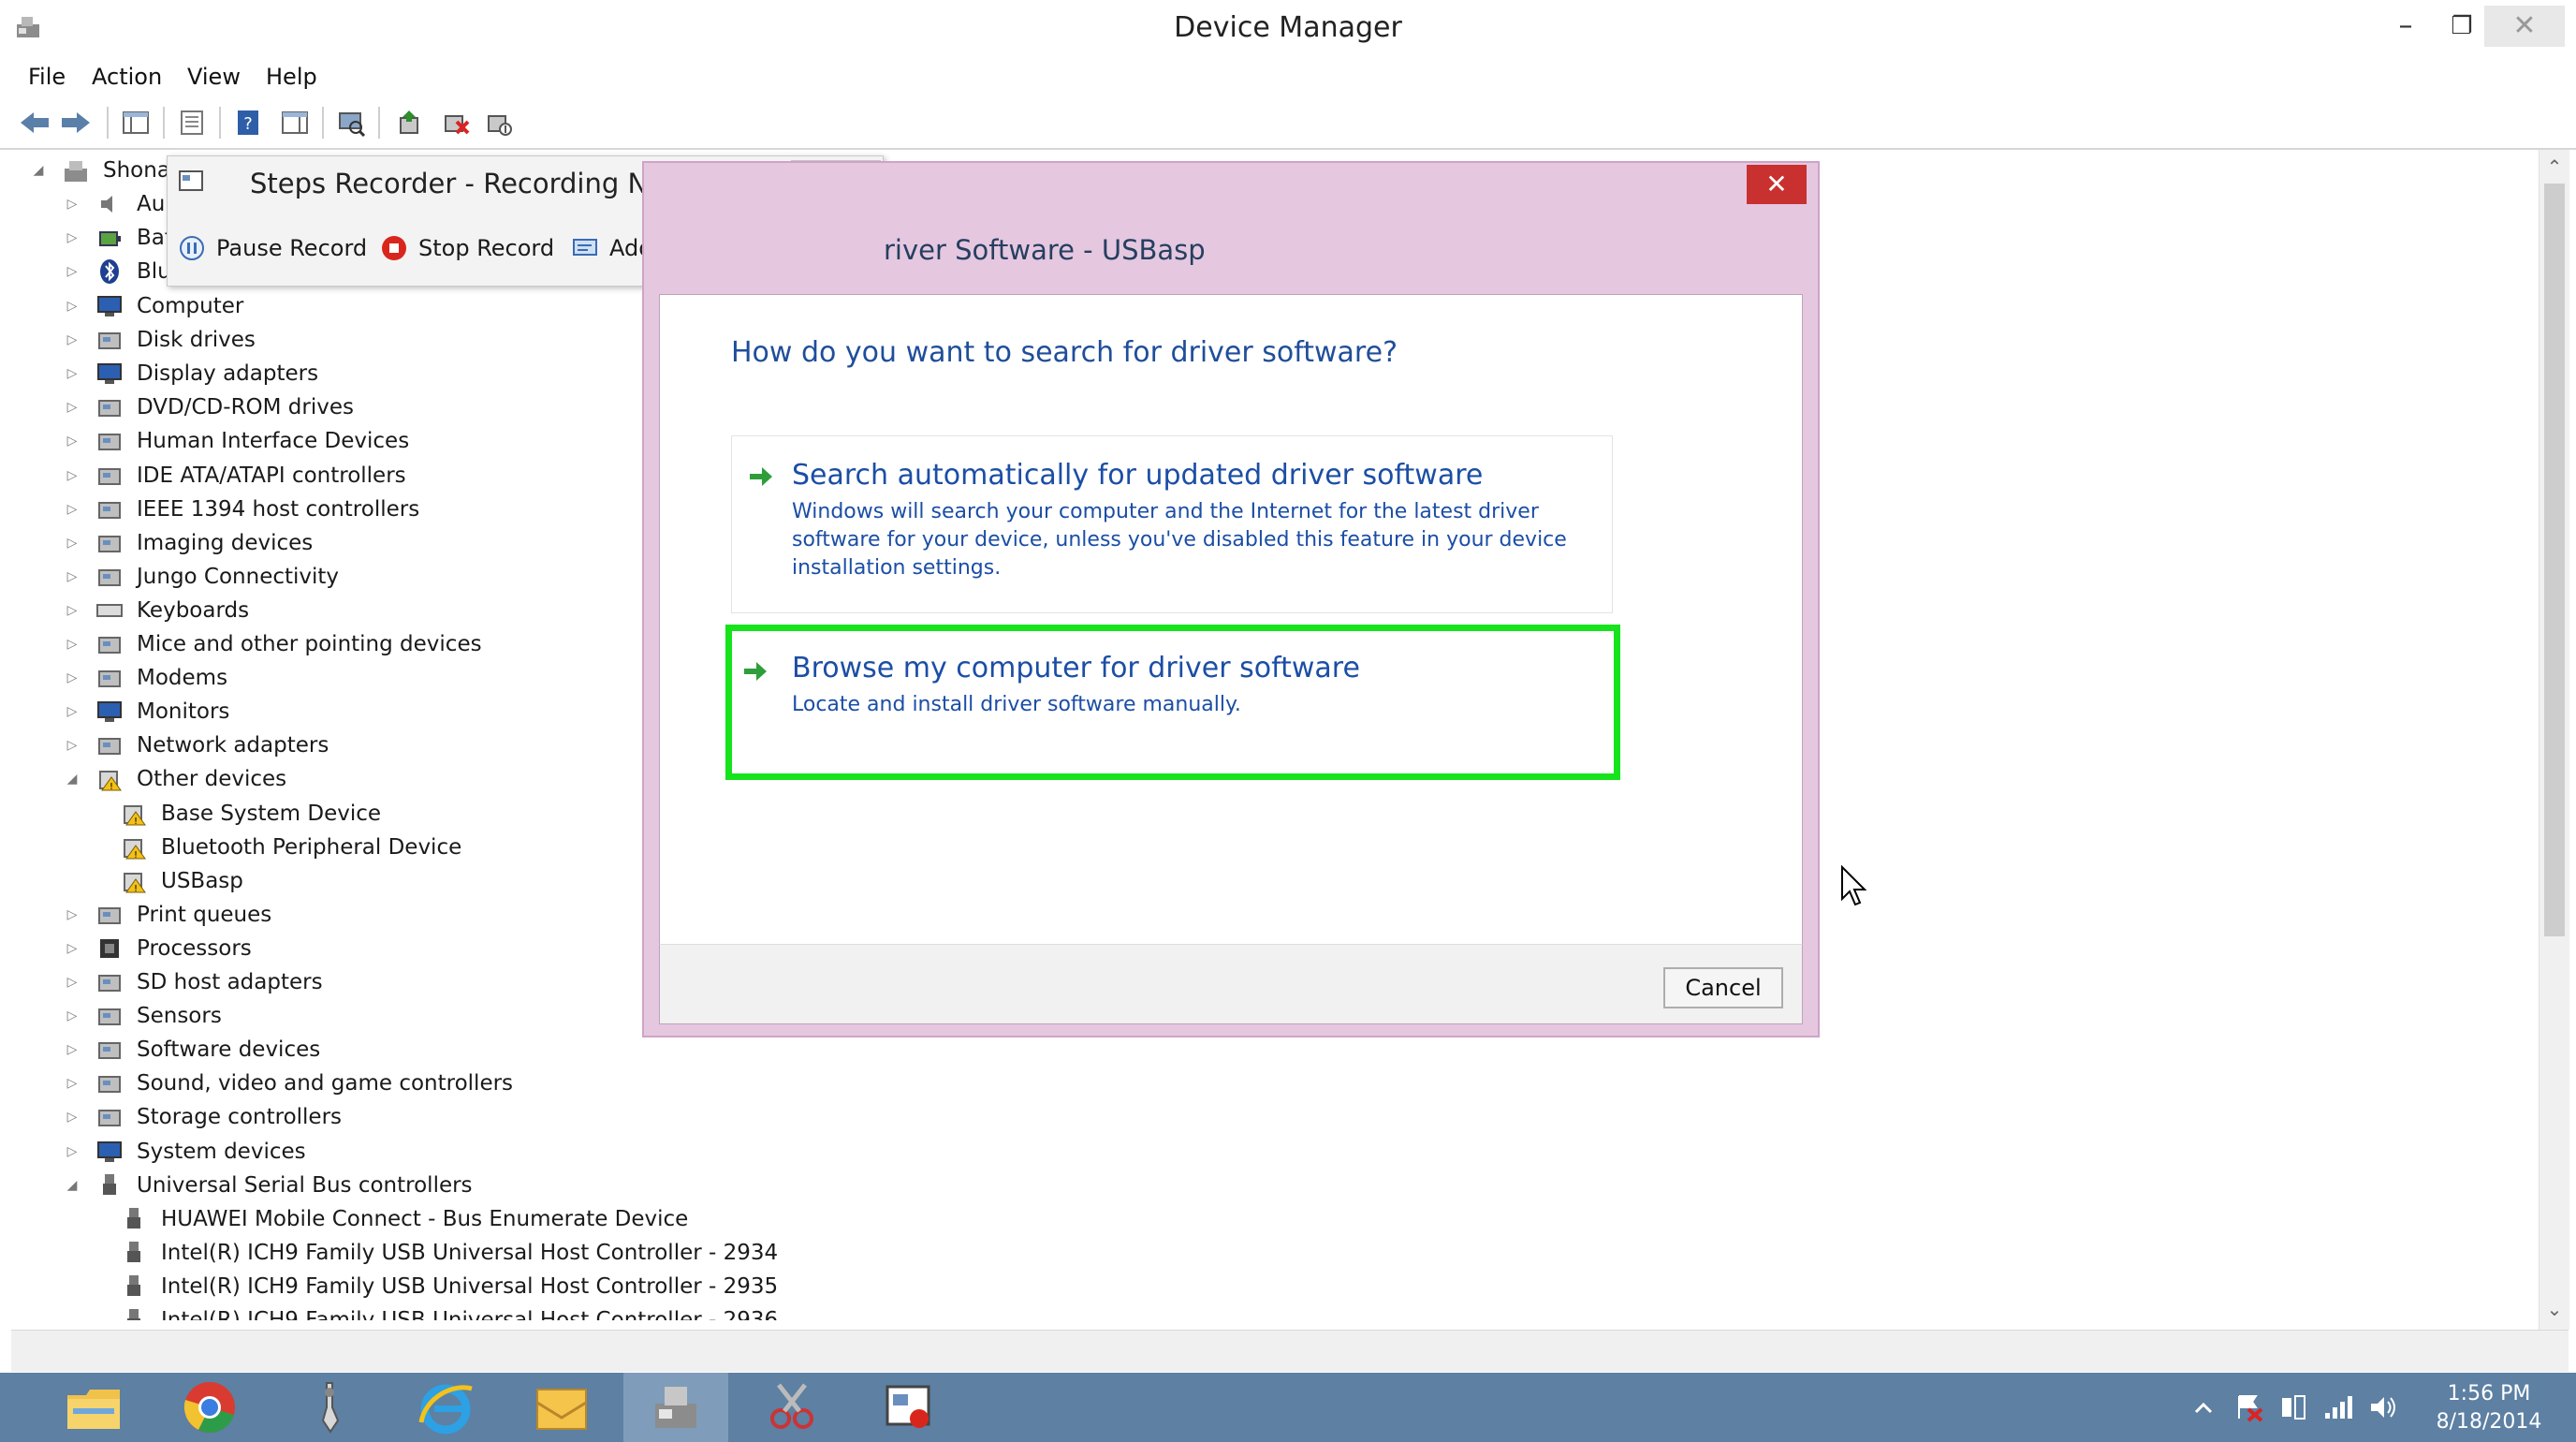  I want to click on forward-icon, so click(76, 122).